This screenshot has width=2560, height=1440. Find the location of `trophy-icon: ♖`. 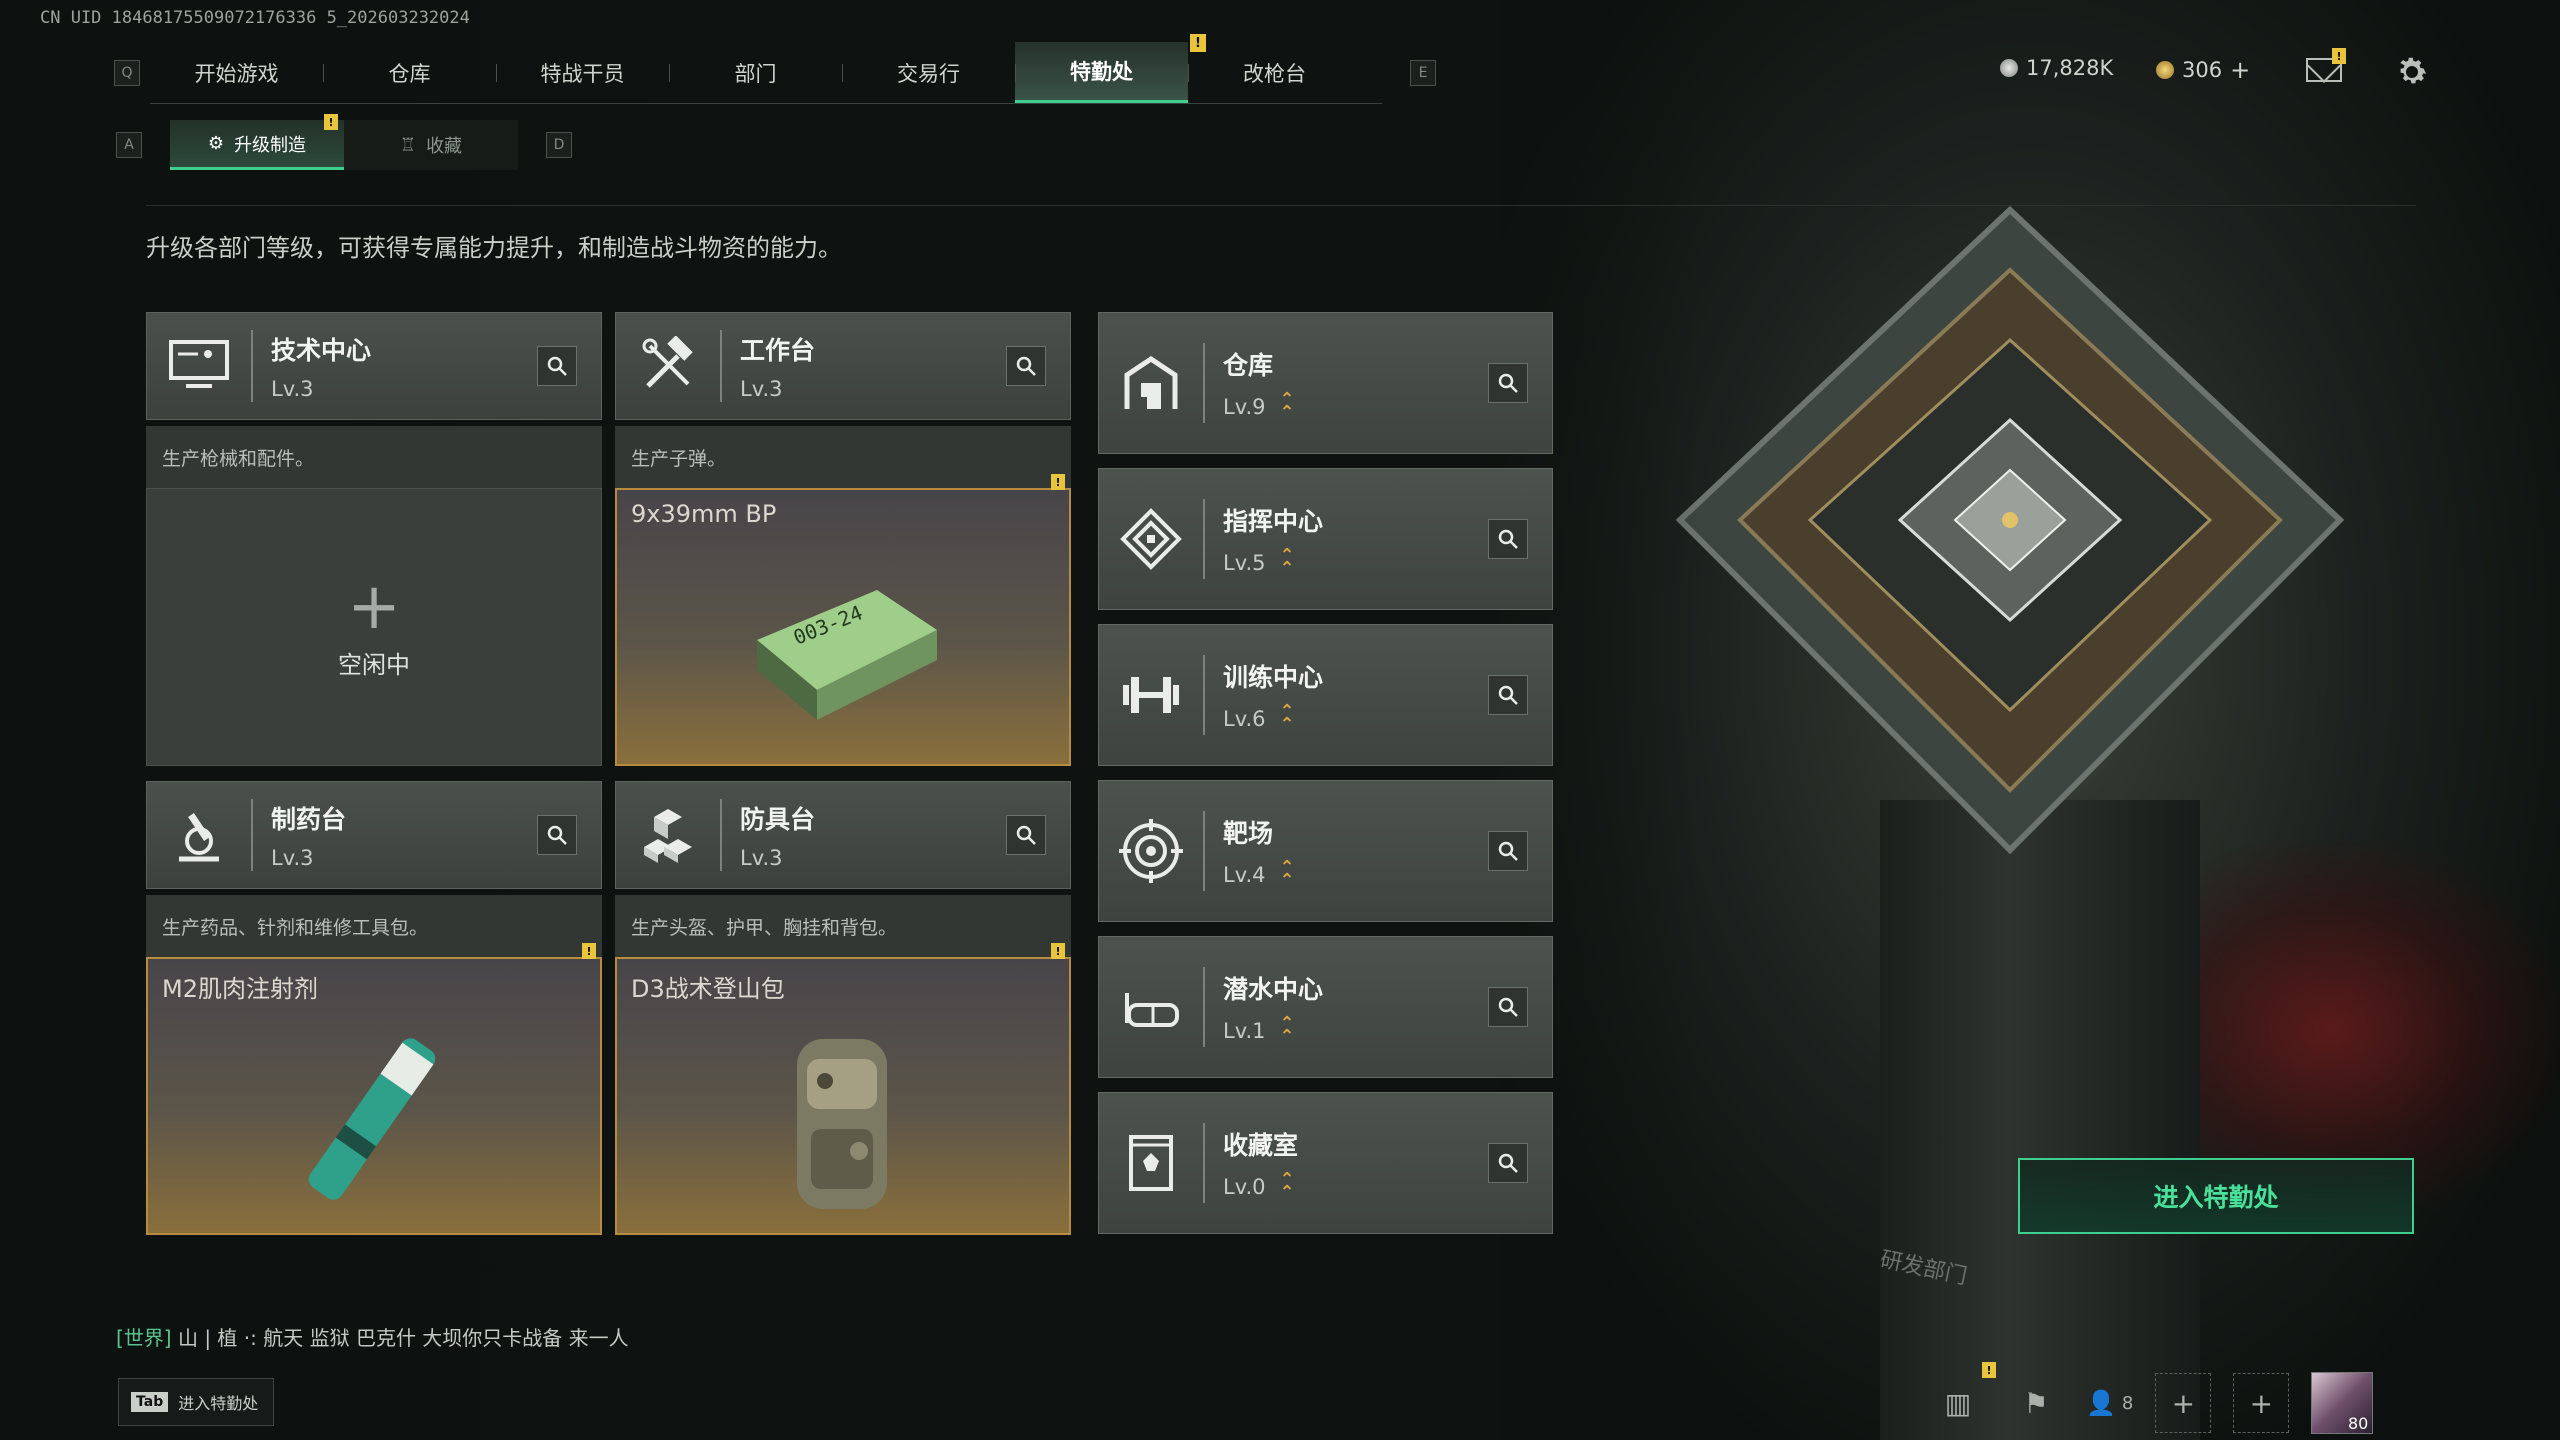

trophy-icon: ♖ is located at coordinates (408, 145).